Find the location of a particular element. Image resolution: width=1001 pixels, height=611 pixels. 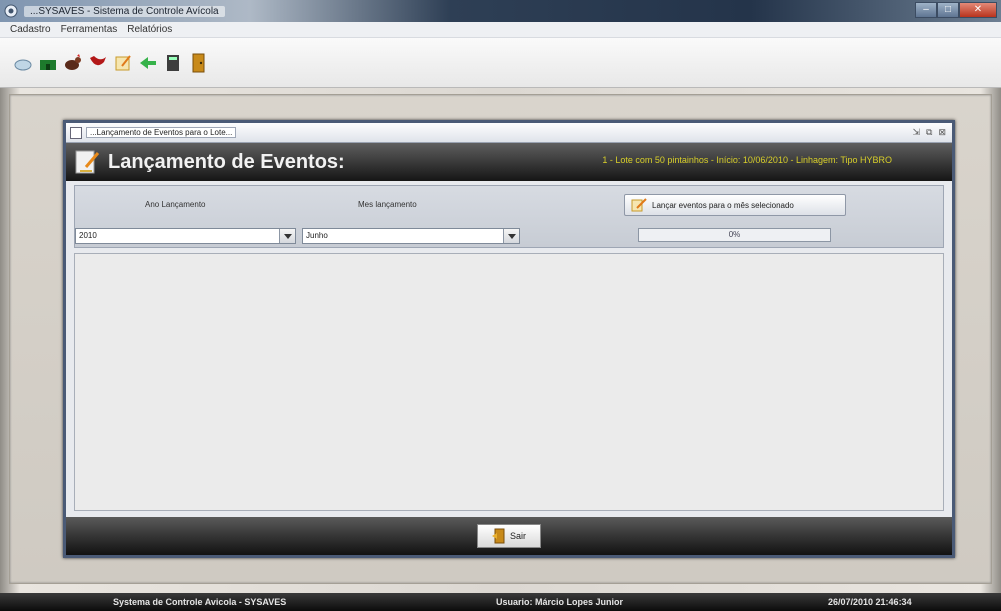

ano-label: Ano Lançamento is located at coordinates (175, 204).